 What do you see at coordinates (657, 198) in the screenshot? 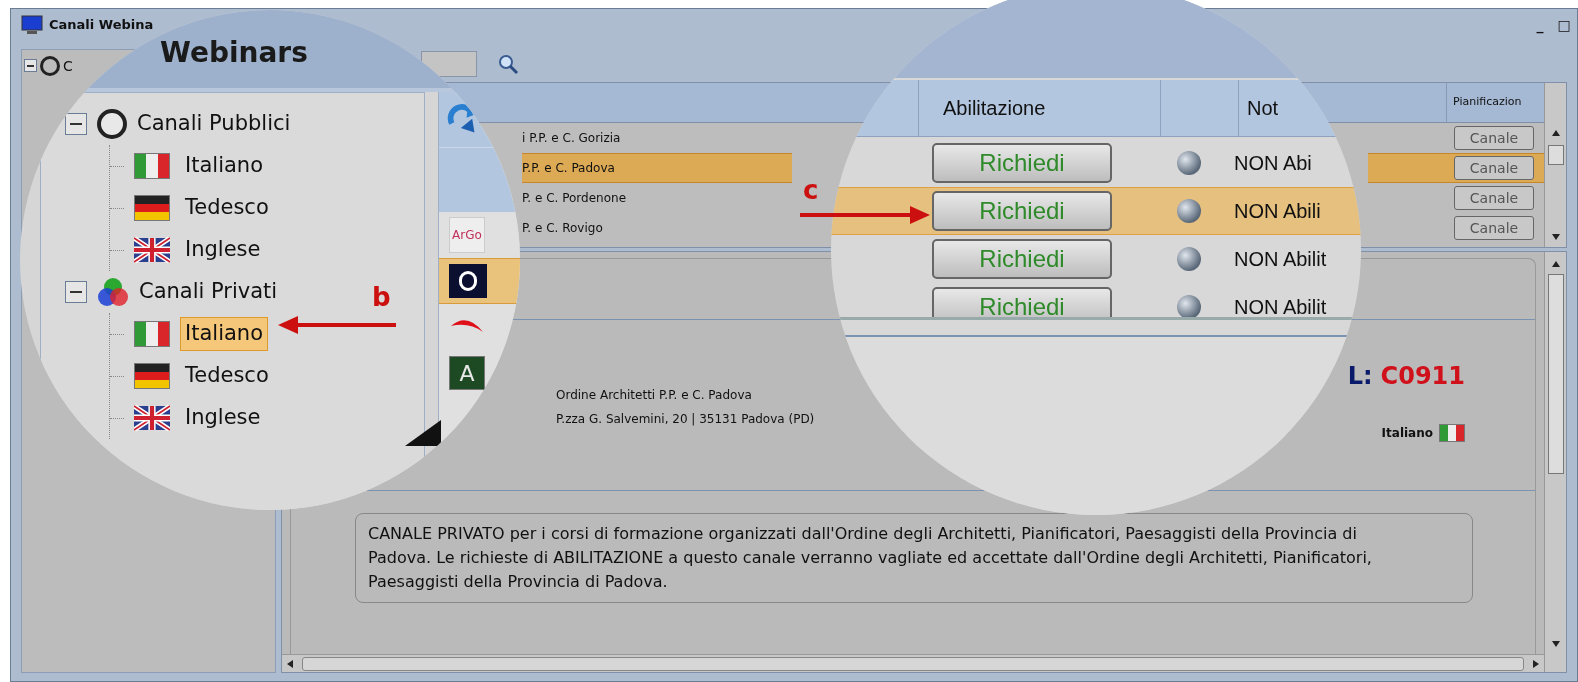
I see `channel-name: P. e C. Pordenone` at bounding box center [657, 198].